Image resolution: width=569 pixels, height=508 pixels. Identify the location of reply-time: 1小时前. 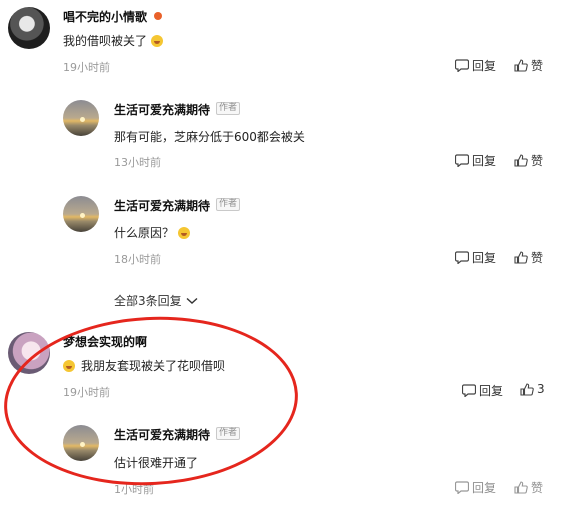
(134, 489).